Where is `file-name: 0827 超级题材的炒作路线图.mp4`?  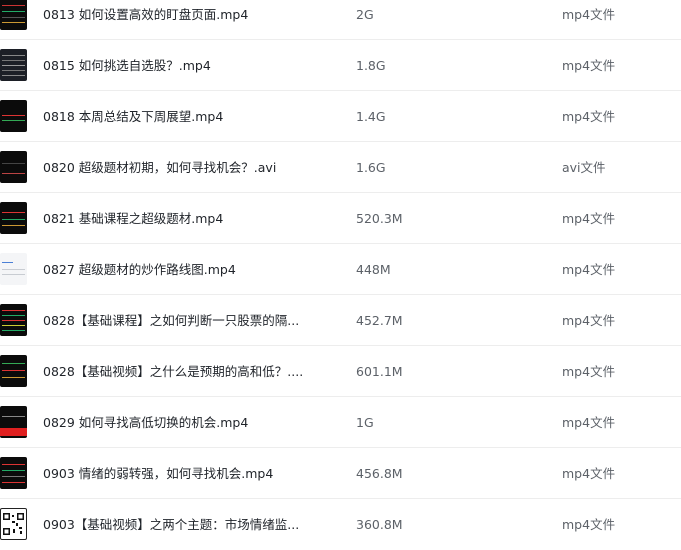 file-name: 0827 超级题材的炒作路线图.mp4 is located at coordinates (188, 269).